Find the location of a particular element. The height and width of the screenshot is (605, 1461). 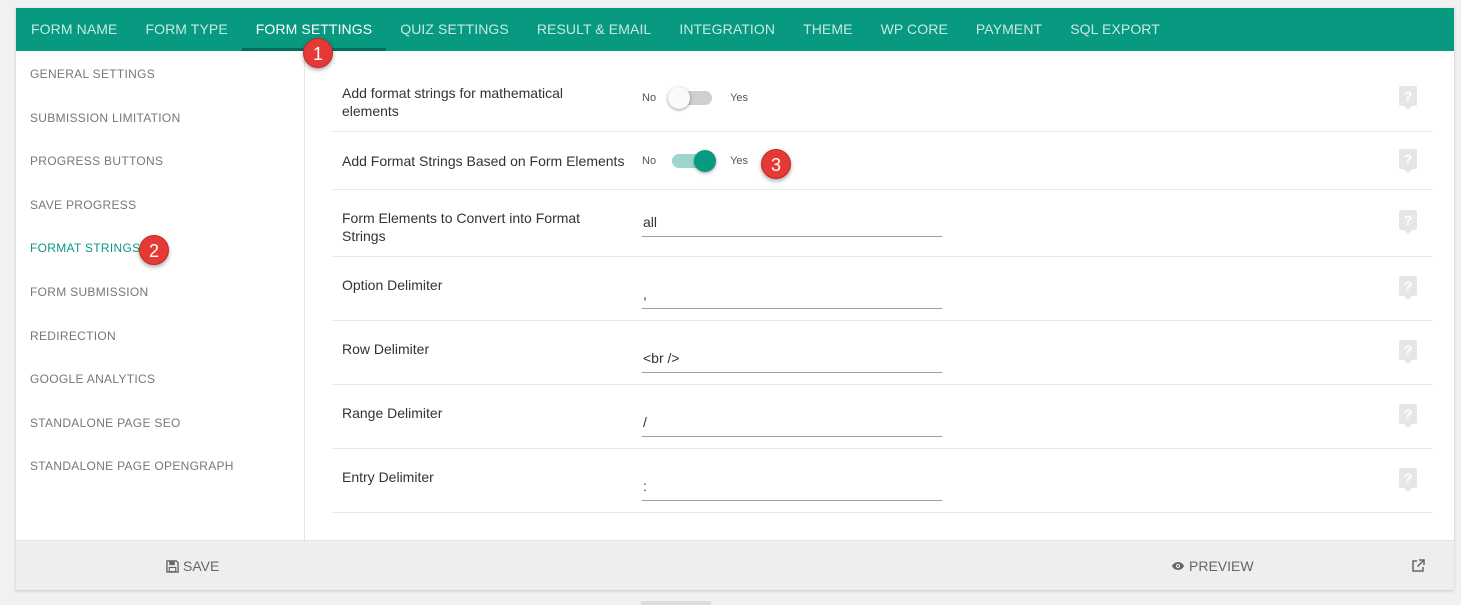

preview-button-label: PREVIEW is located at coordinates (1221, 566).